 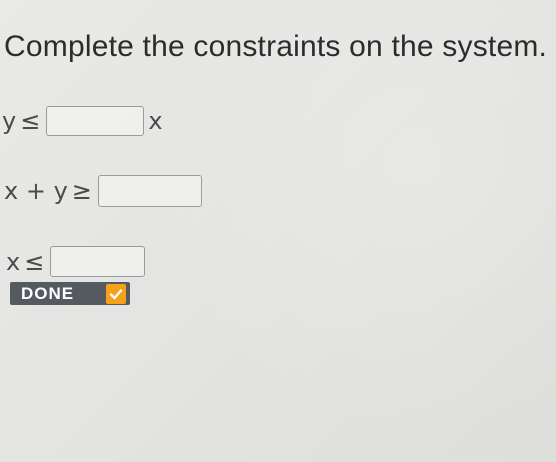 I want to click on page-title: Complete the constraints on the system., so click(x=276, y=46).